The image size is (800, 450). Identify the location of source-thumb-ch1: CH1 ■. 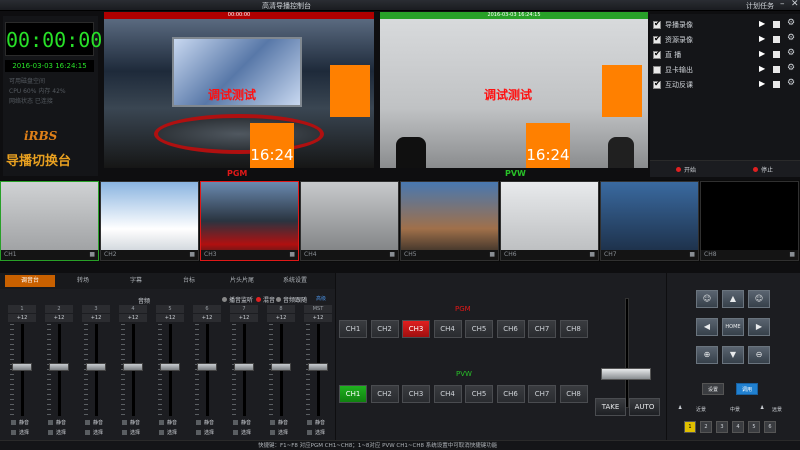
(49, 221).